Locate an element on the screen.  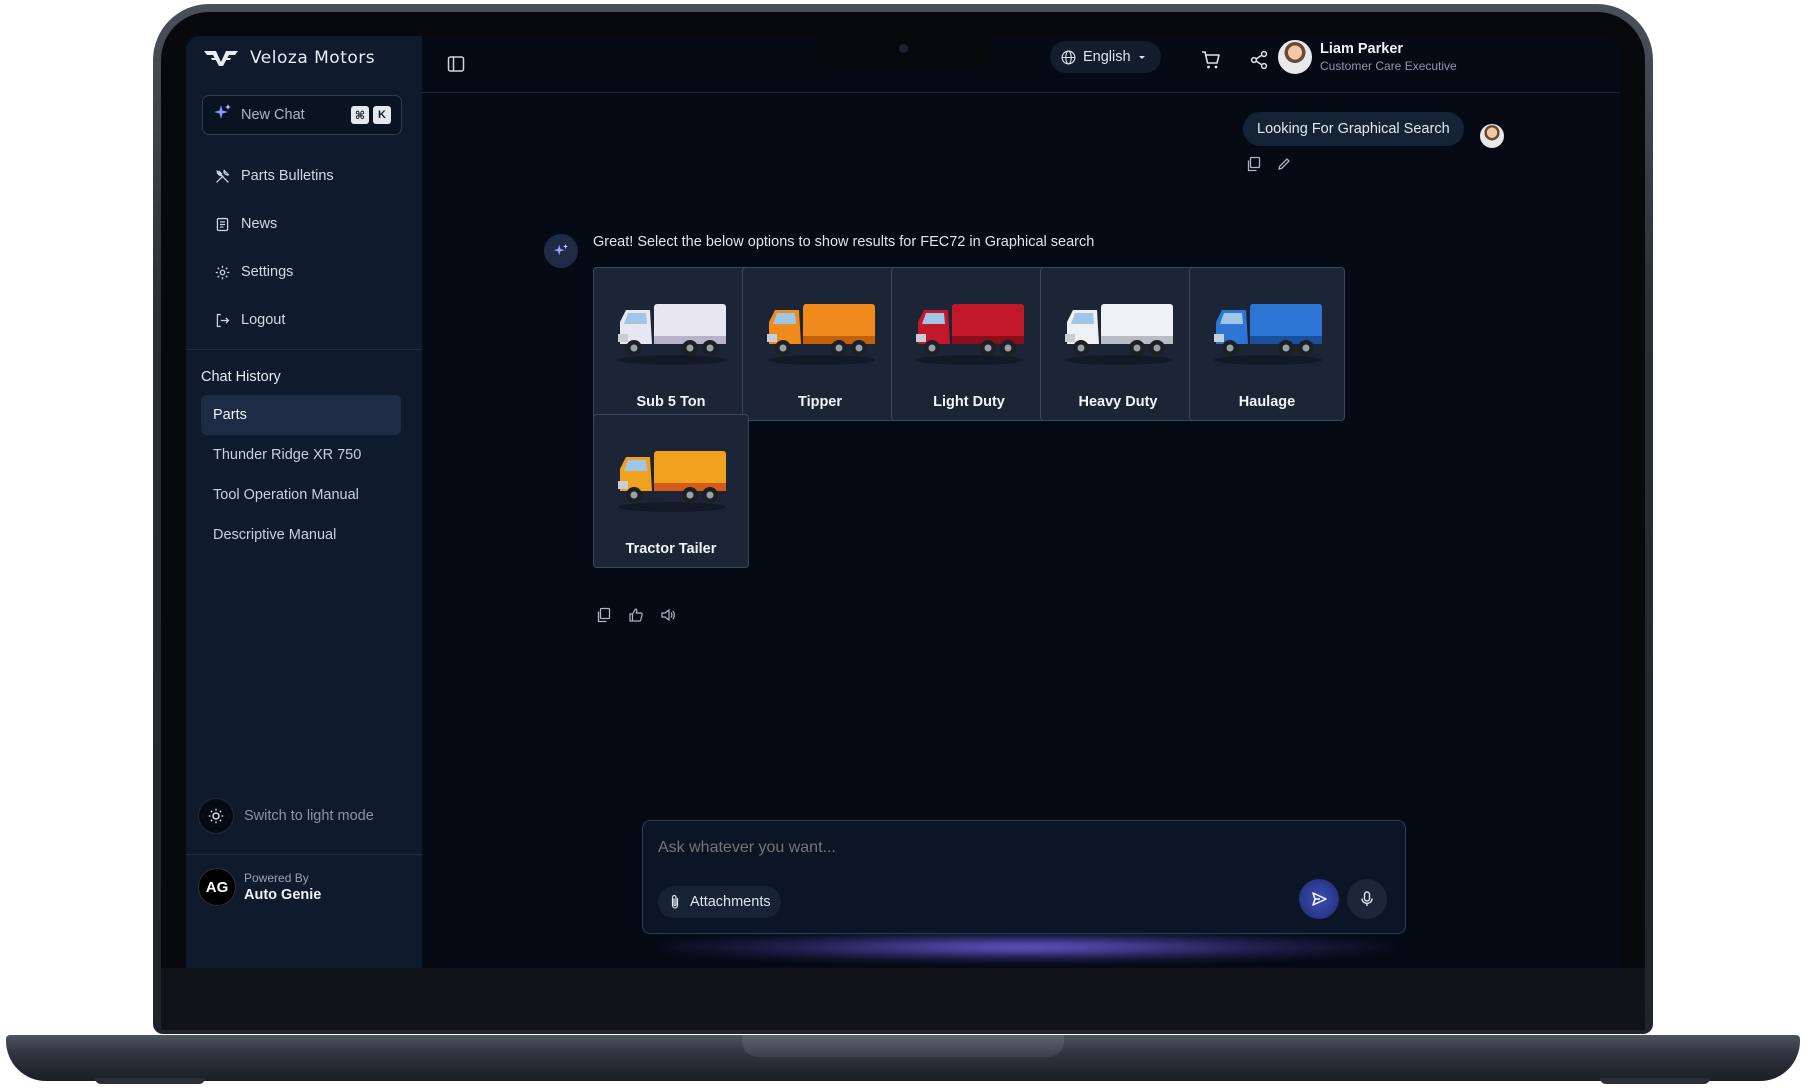
send-button is located at coordinates (1319, 899).